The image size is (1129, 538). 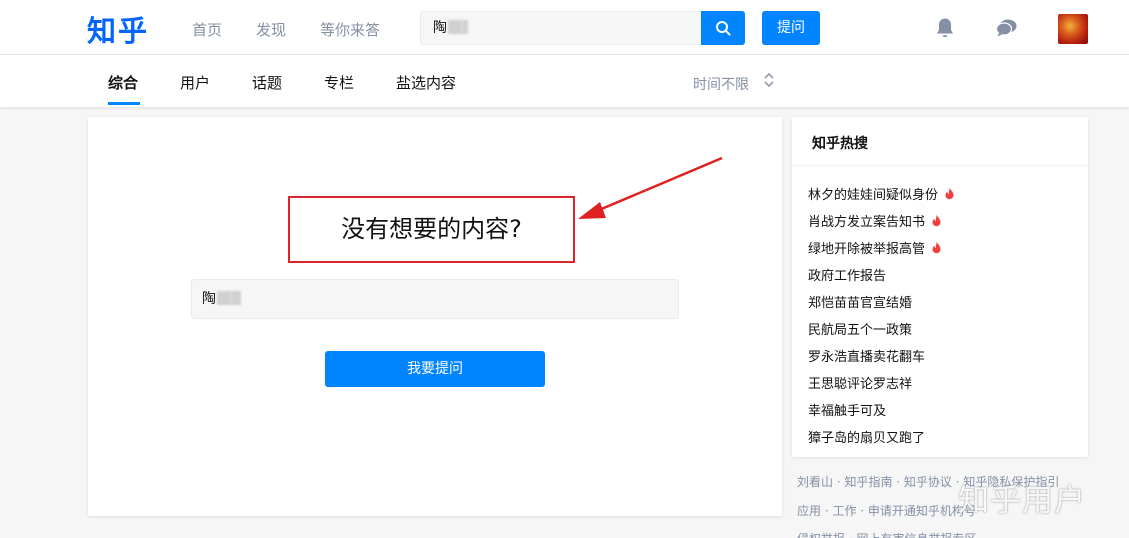 I want to click on tab-general: 综合, so click(x=123, y=82).